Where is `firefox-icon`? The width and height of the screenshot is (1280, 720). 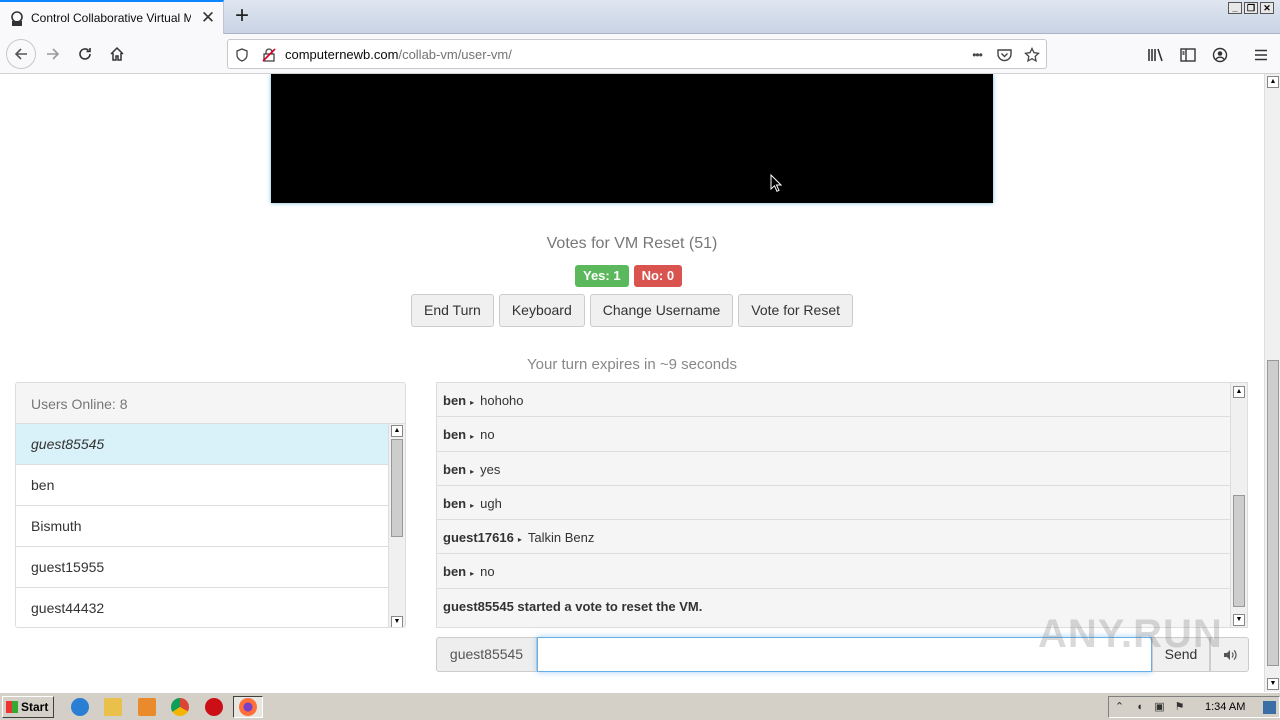 firefox-icon is located at coordinates (248, 707).